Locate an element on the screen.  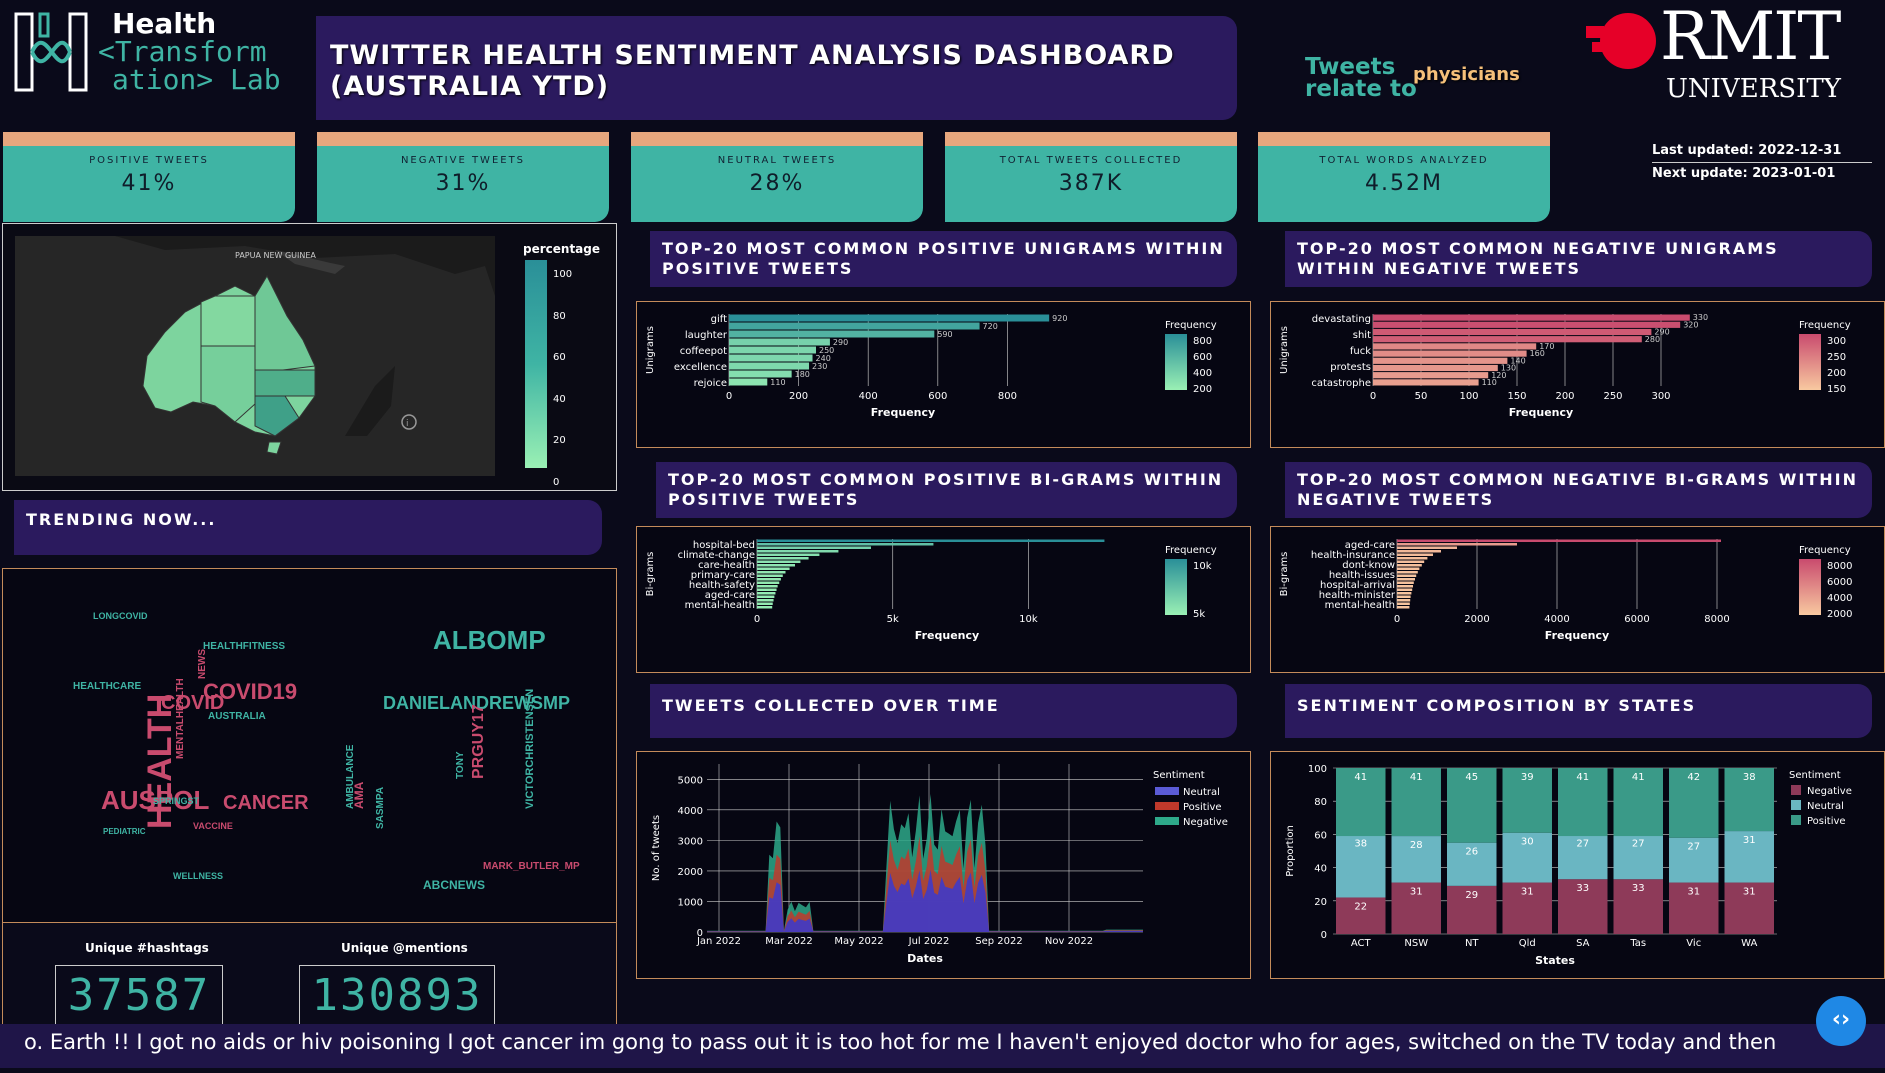
segment-value-label: 31 is located at coordinates (1749, 892).